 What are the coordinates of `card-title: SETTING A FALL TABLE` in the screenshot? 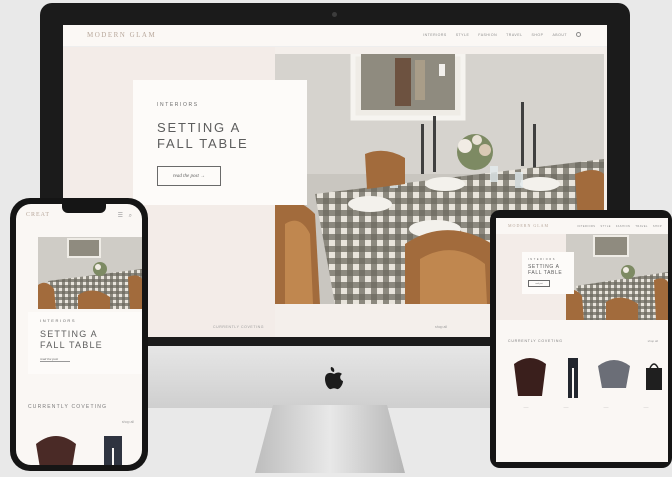 It's located at (212, 136).